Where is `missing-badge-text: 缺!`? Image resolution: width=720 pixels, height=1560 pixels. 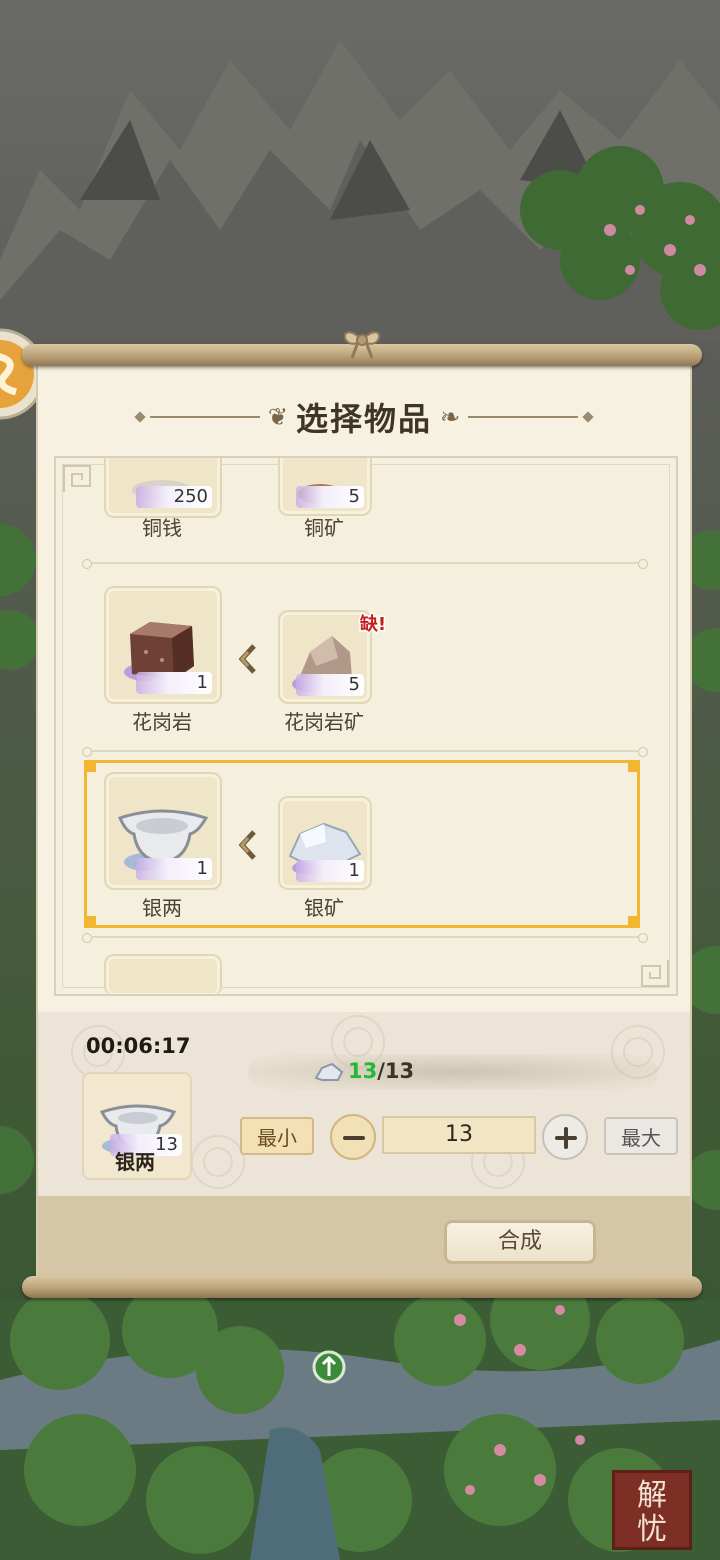 missing-badge-text: 缺! is located at coordinates (372, 624).